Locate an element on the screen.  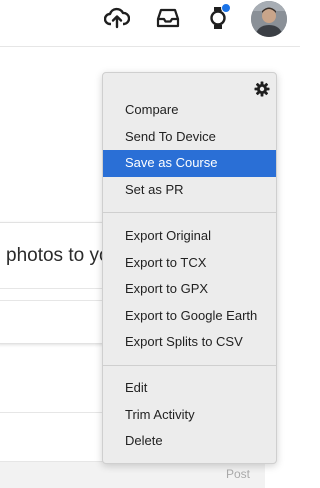
menu-item-export-gpx: Export to GPX is located at coordinates (189, 289).